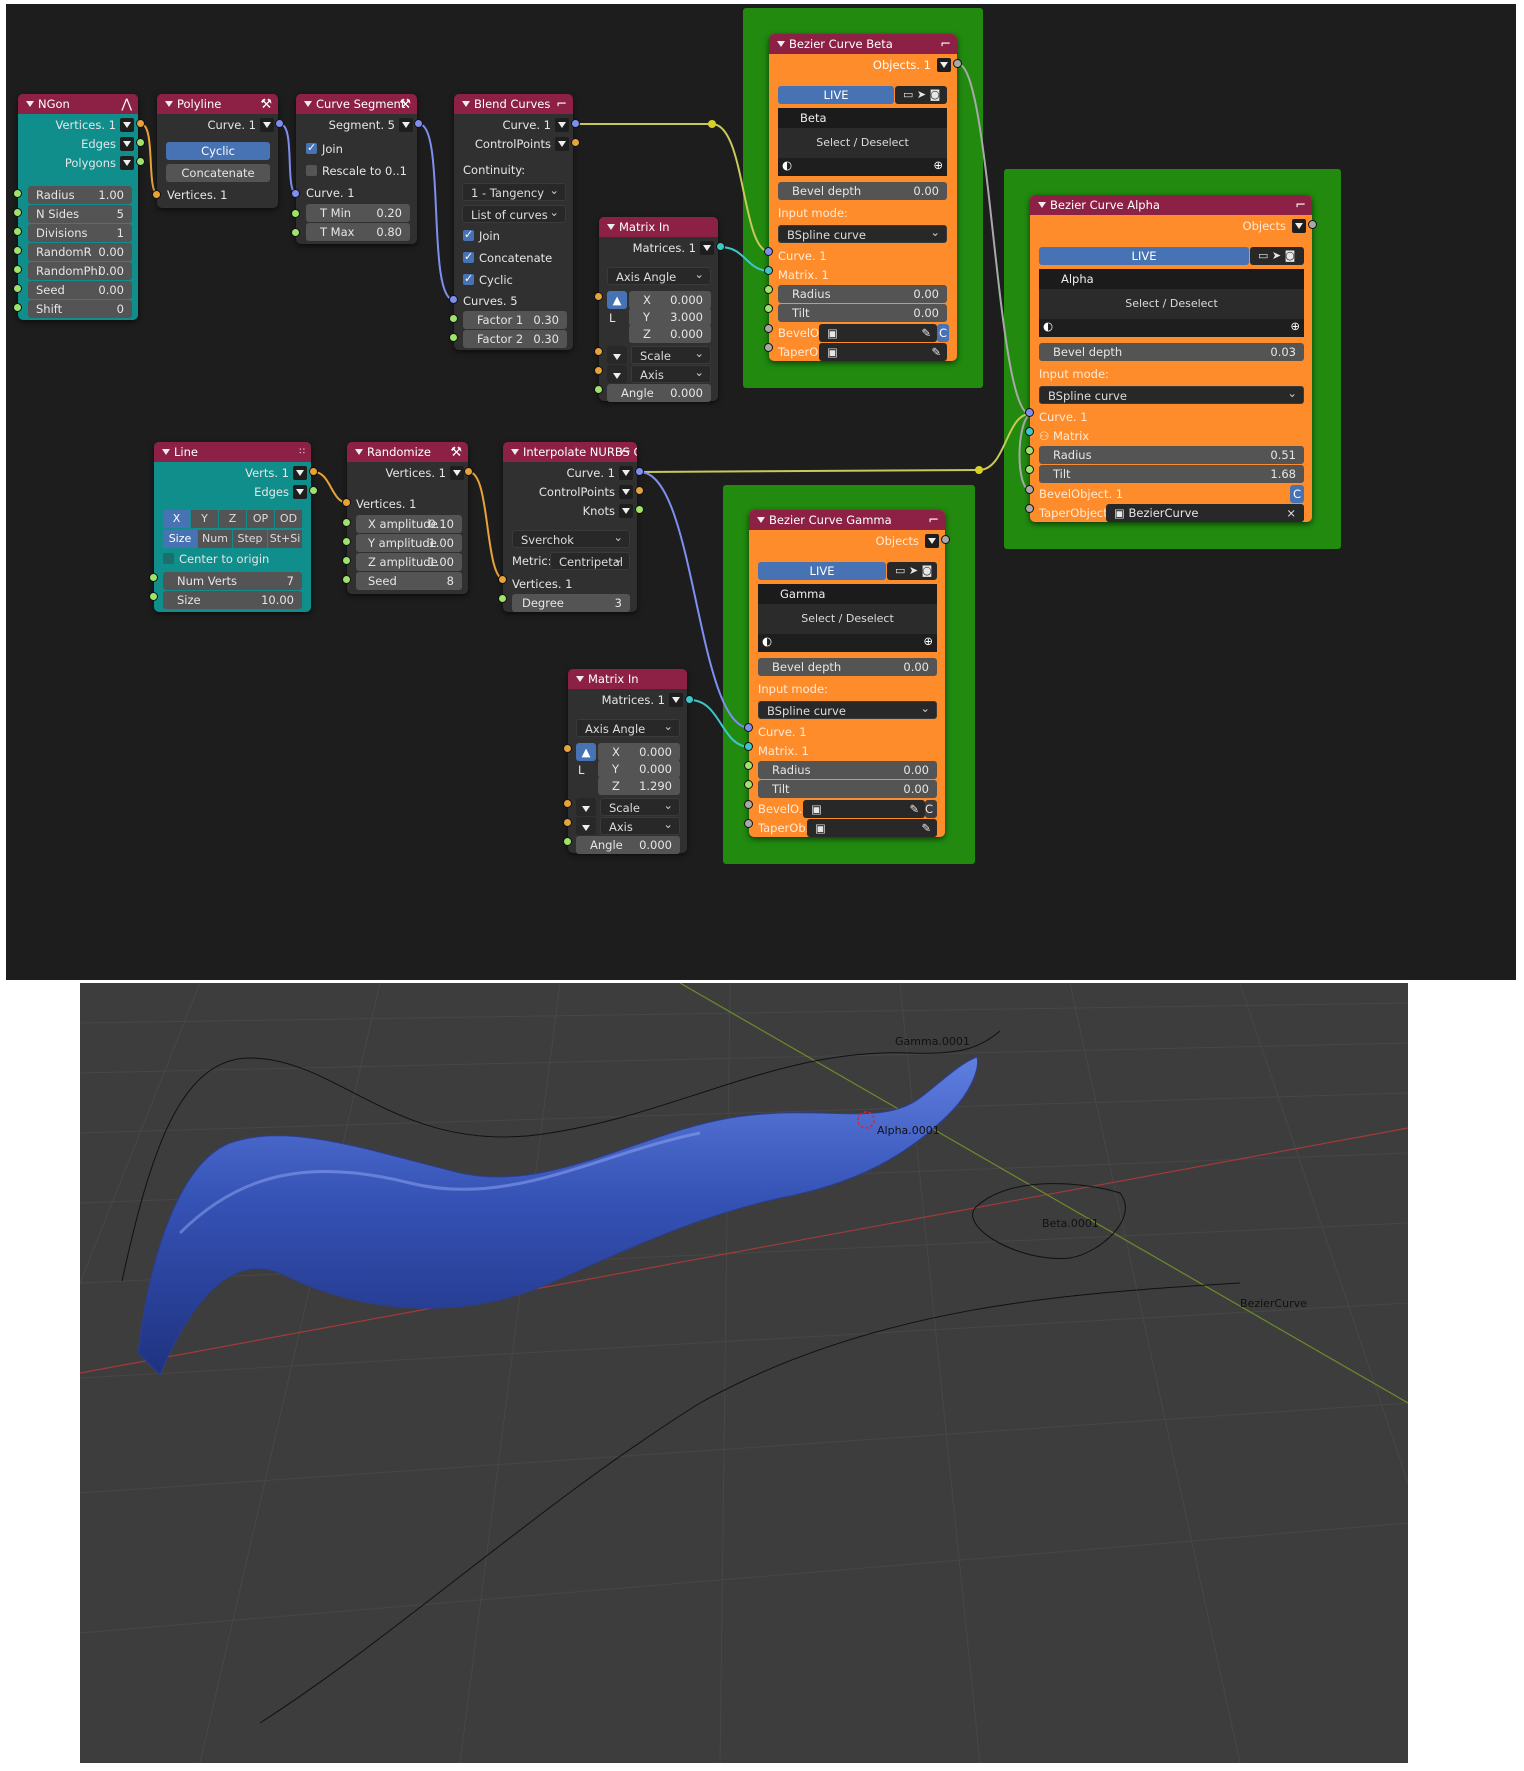 The width and height of the screenshot is (1524, 1771). Describe the element at coordinates (676, 700) in the screenshot. I see `matrix2-menu` at that location.